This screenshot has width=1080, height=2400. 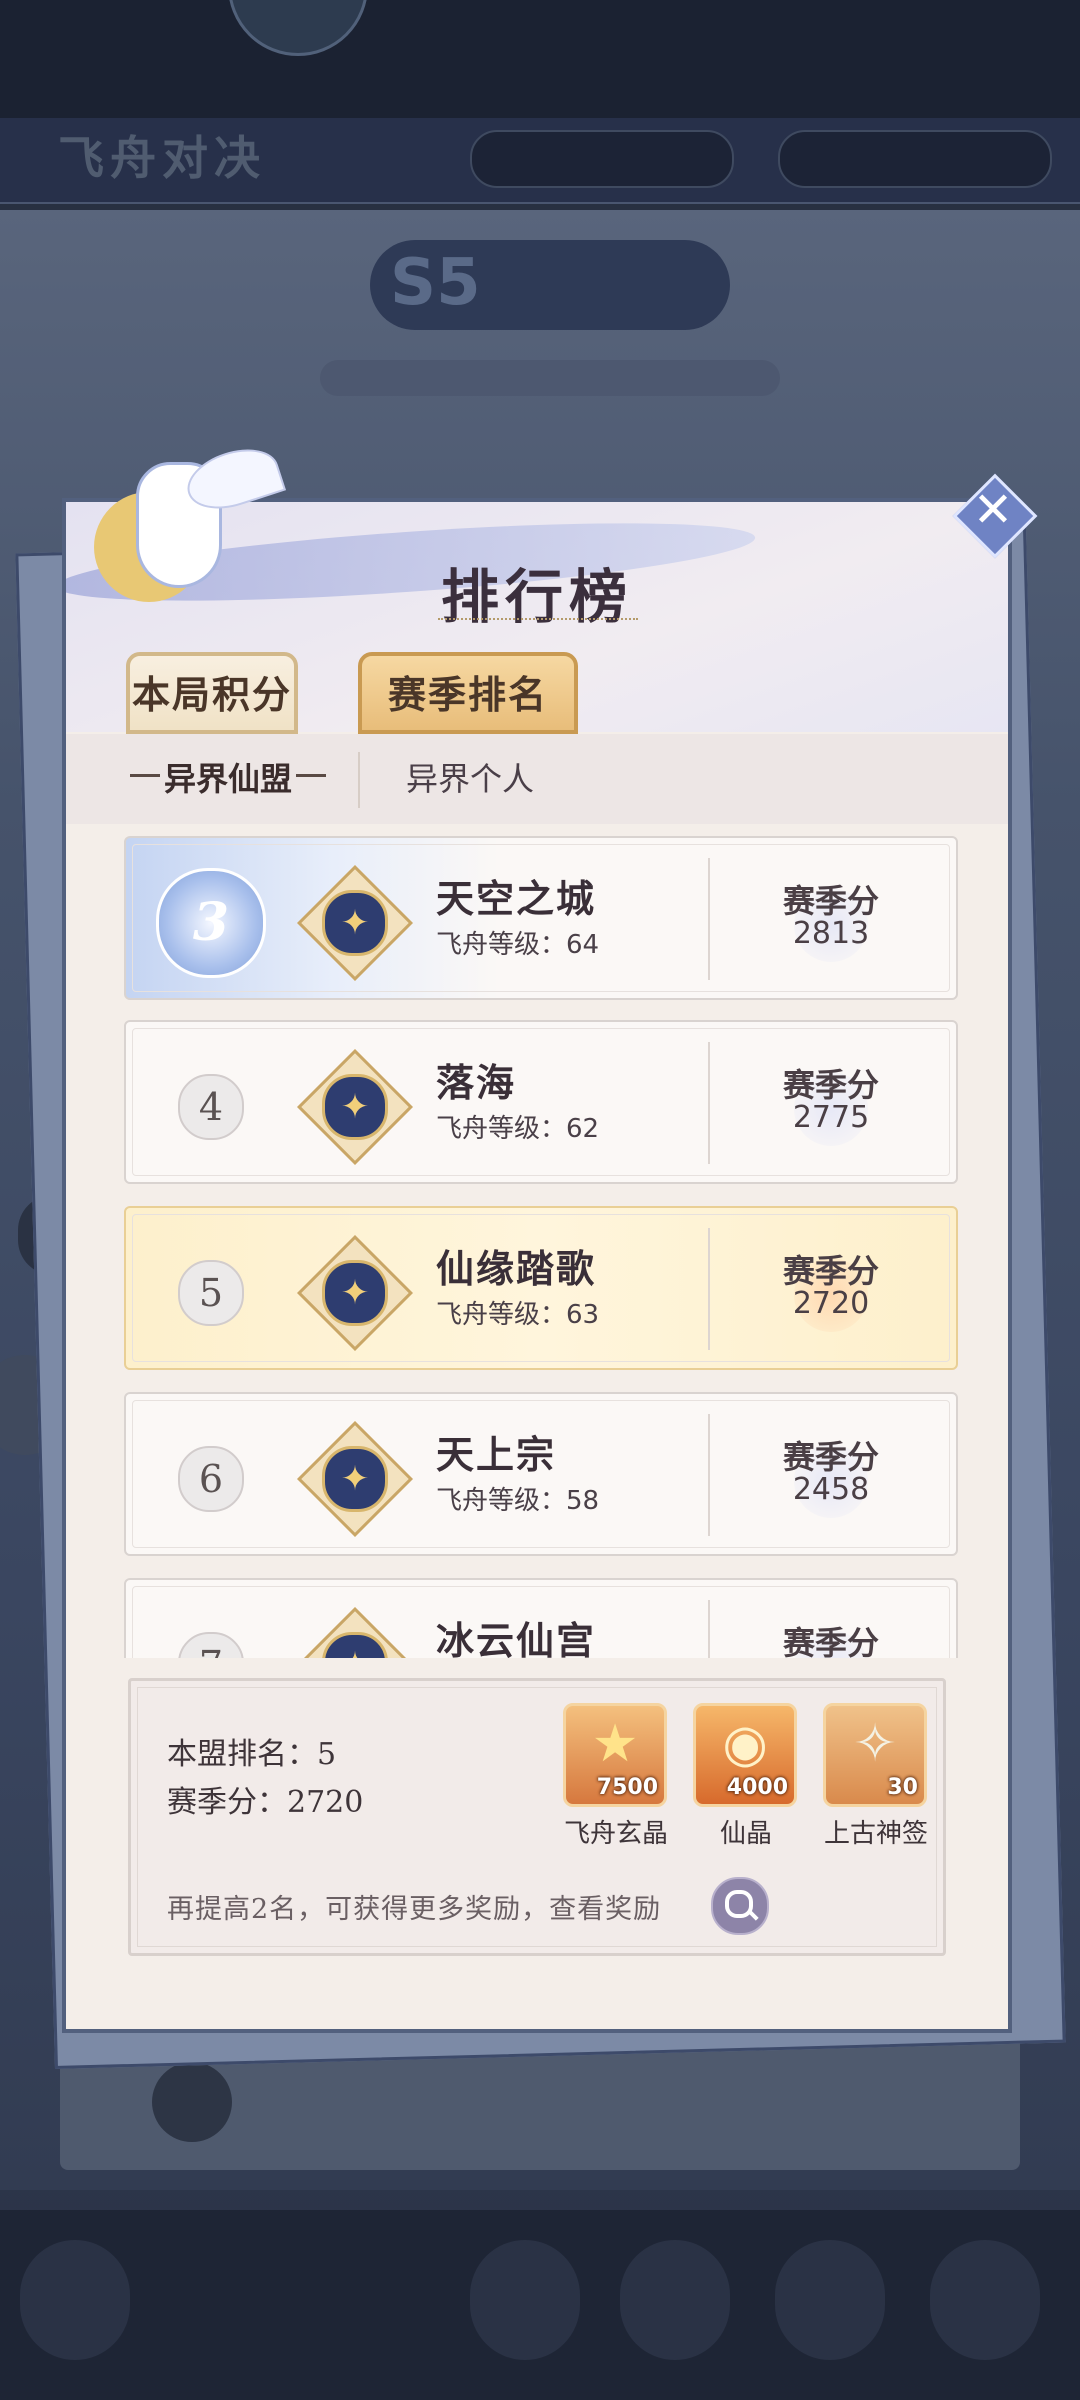 I want to click on rank-number: 4, so click(x=211, y=1107).